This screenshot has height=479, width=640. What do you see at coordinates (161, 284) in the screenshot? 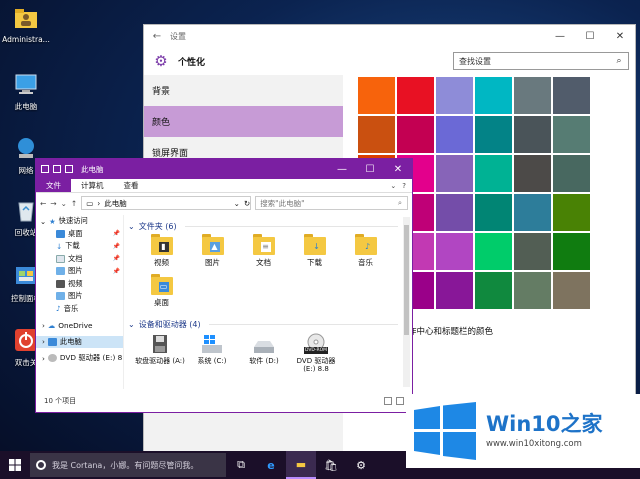
I see `desktop-folder-icon: ▭` at bounding box center [161, 284].